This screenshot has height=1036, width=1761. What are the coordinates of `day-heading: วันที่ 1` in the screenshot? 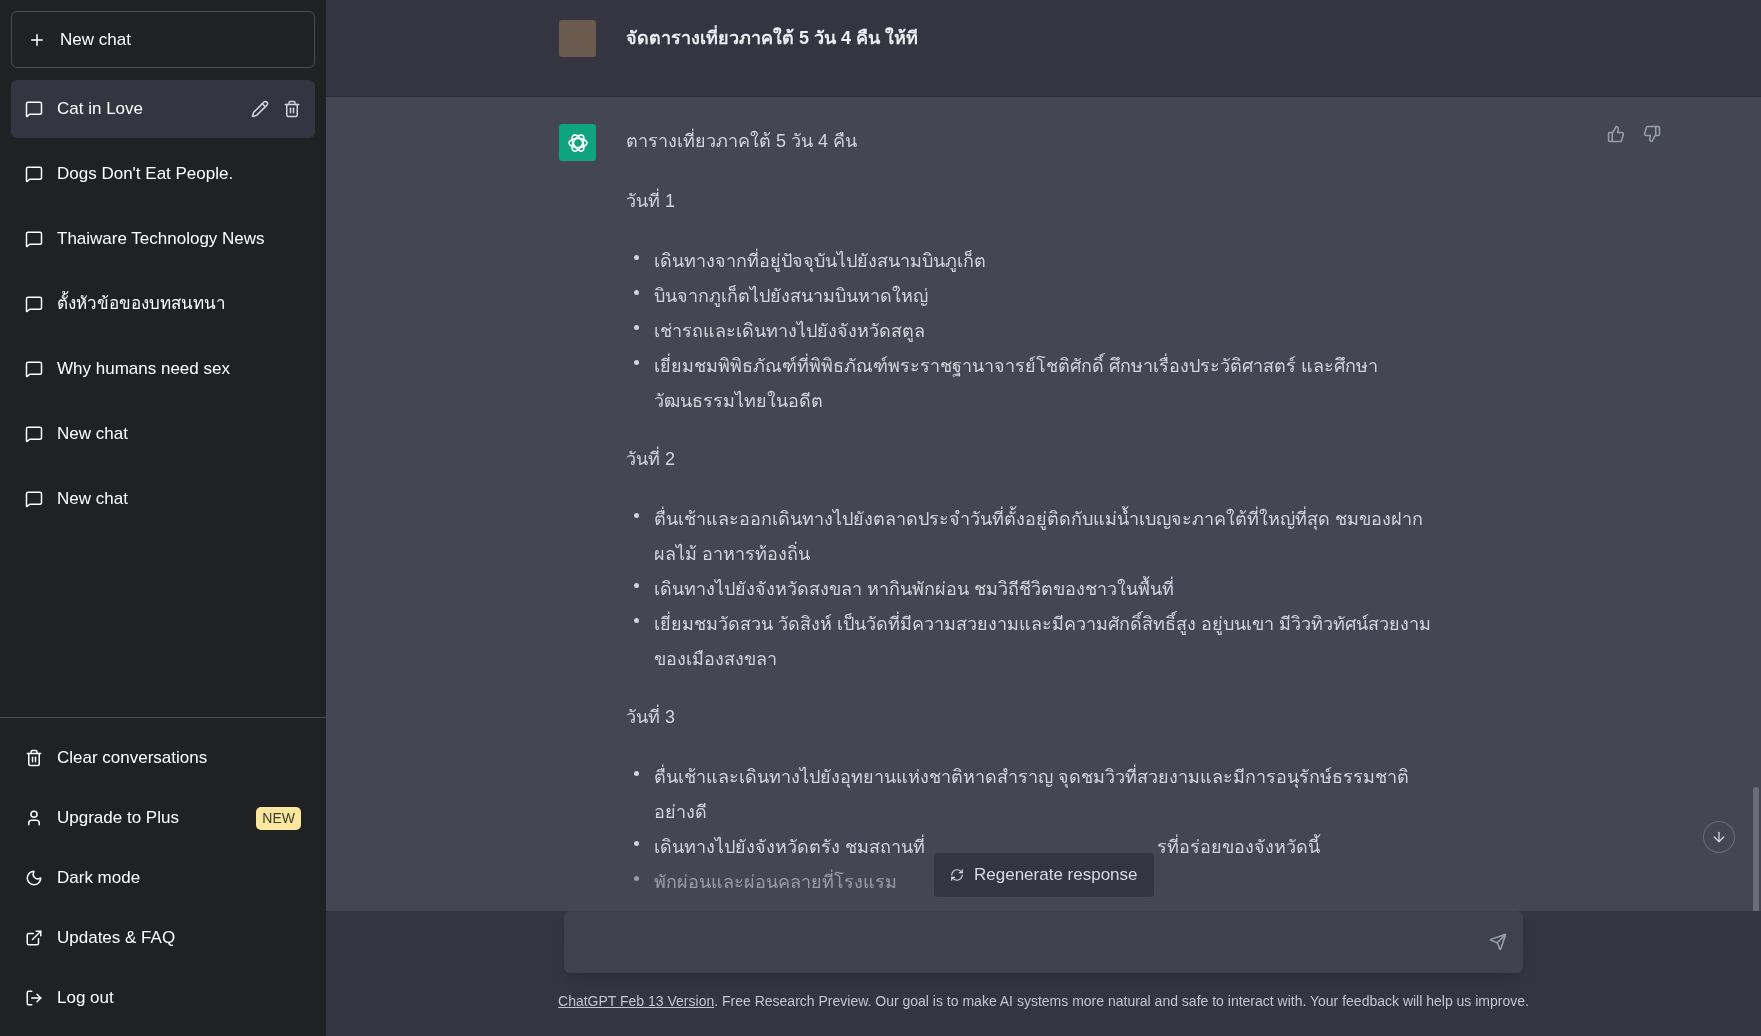 It's located at (1030, 201).